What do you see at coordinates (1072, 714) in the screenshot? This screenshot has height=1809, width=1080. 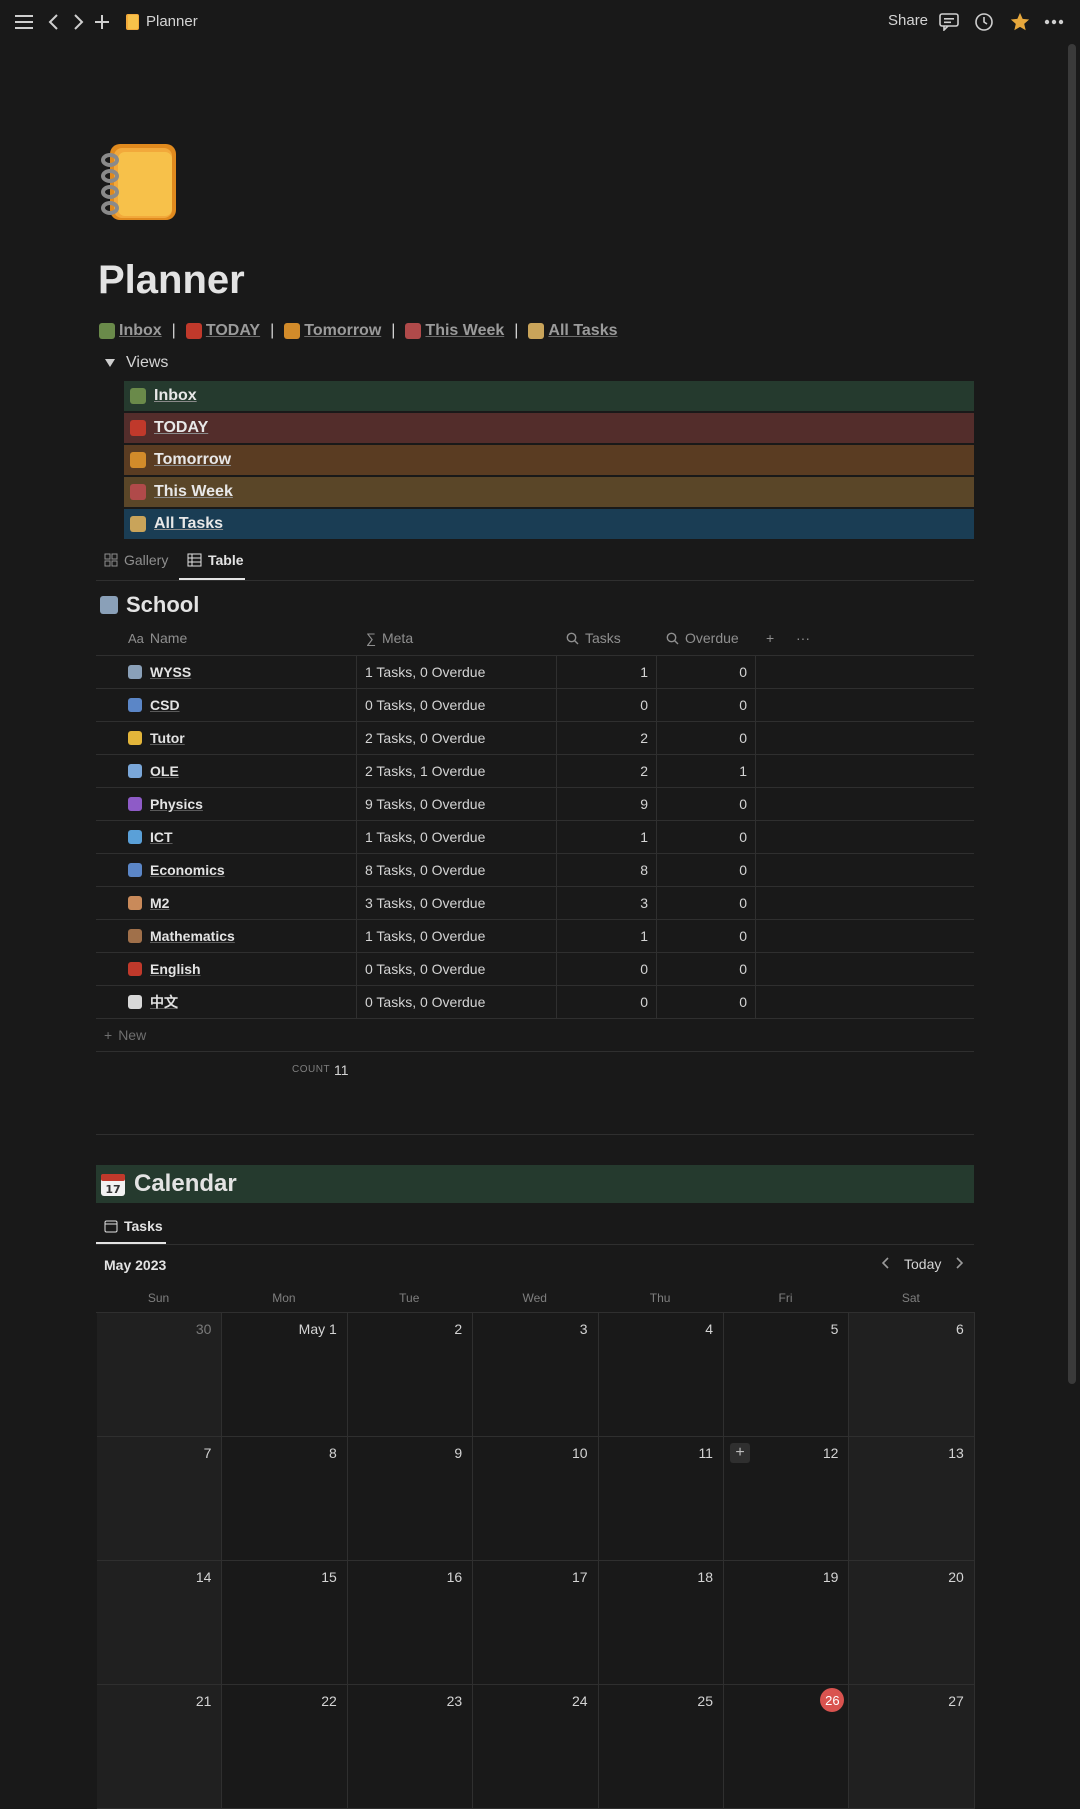 I see `scrollbar` at bounding box center [1072, 714].